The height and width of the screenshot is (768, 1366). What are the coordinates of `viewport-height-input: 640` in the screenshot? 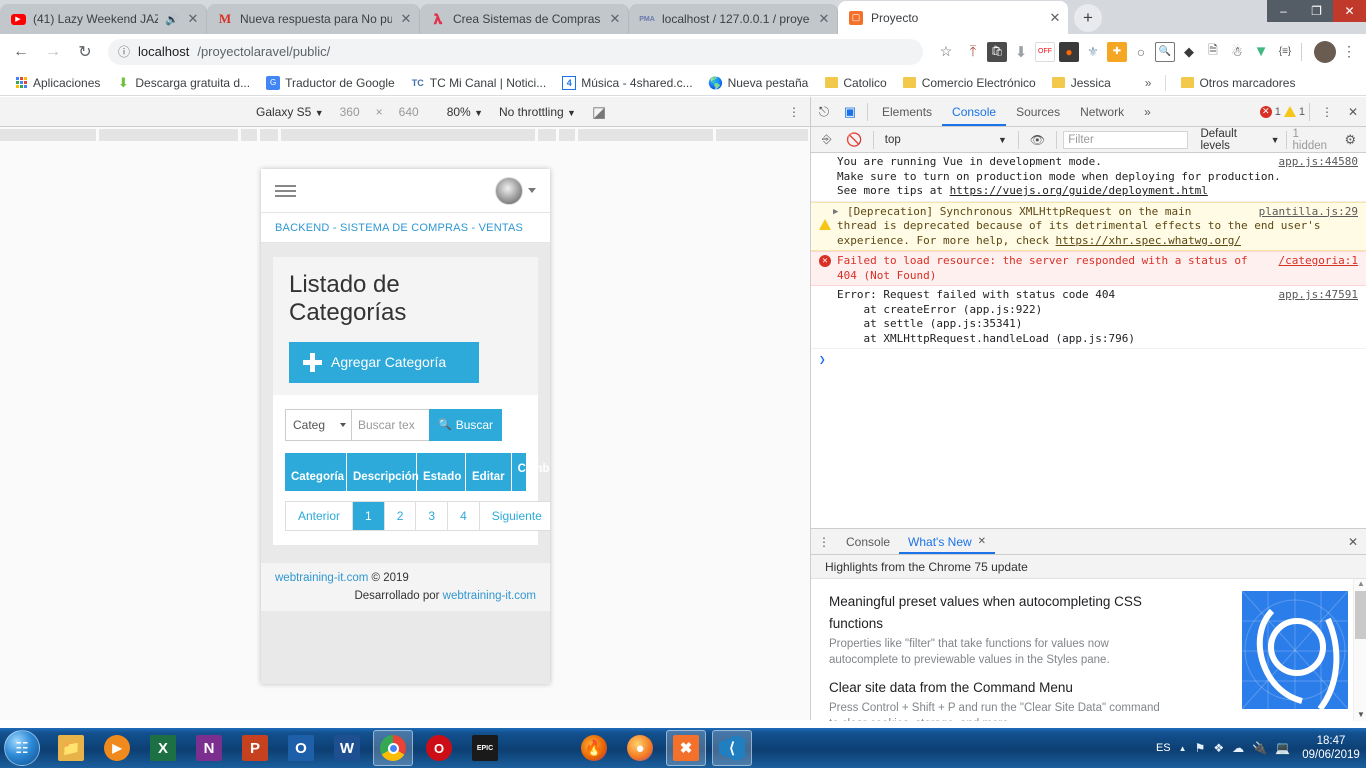 It's located at (409, 112).